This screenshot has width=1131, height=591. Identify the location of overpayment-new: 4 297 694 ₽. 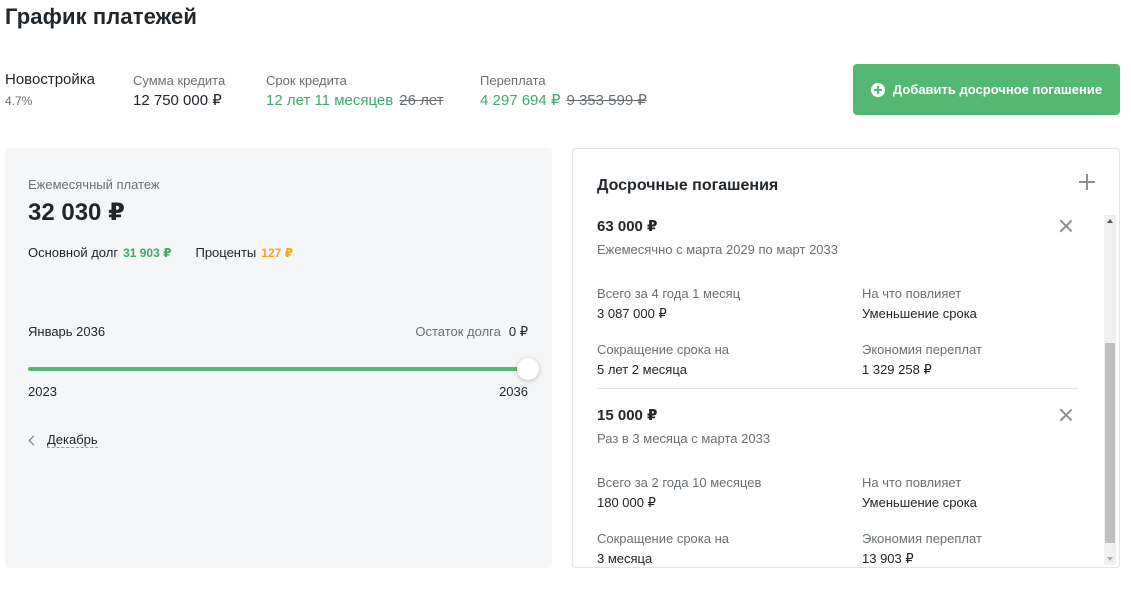
(520, 100).